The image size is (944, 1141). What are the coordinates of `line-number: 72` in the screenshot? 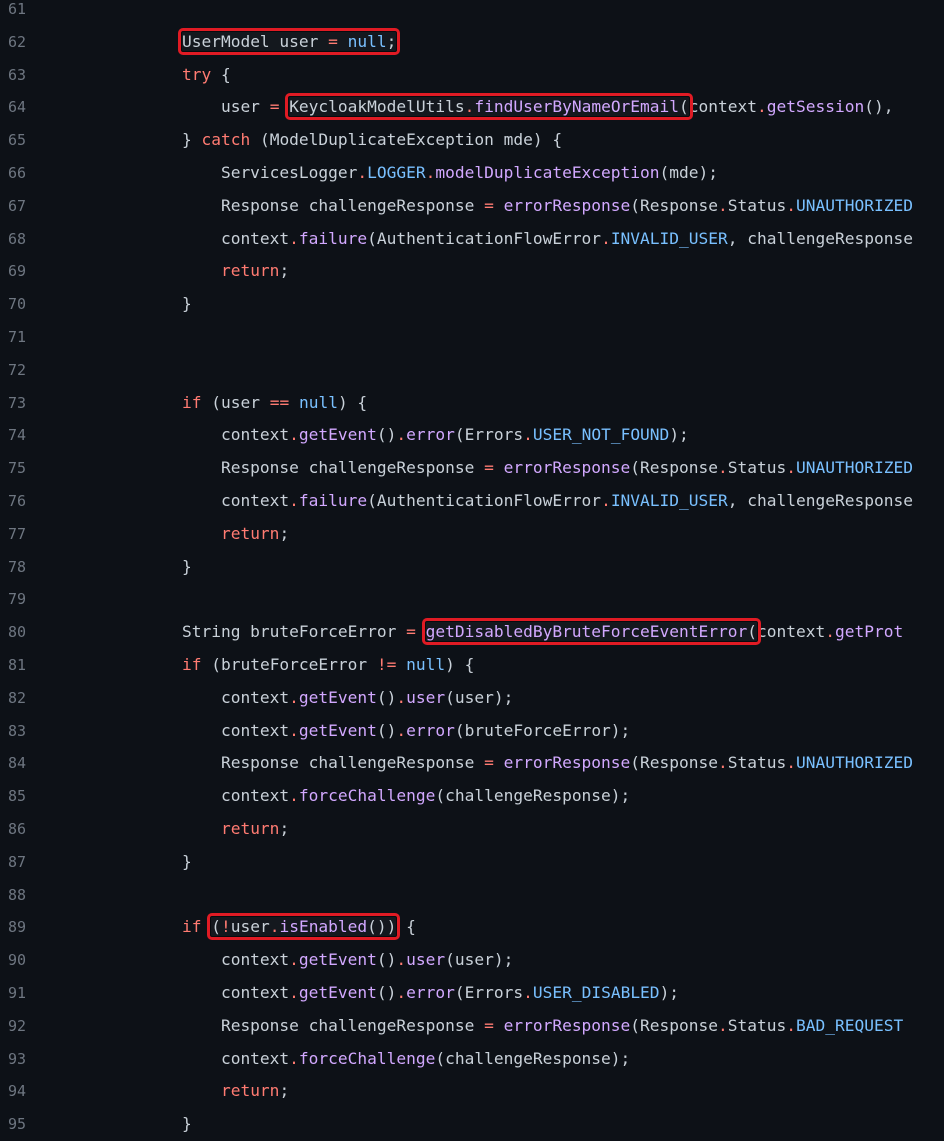 It's located at (16, 369).